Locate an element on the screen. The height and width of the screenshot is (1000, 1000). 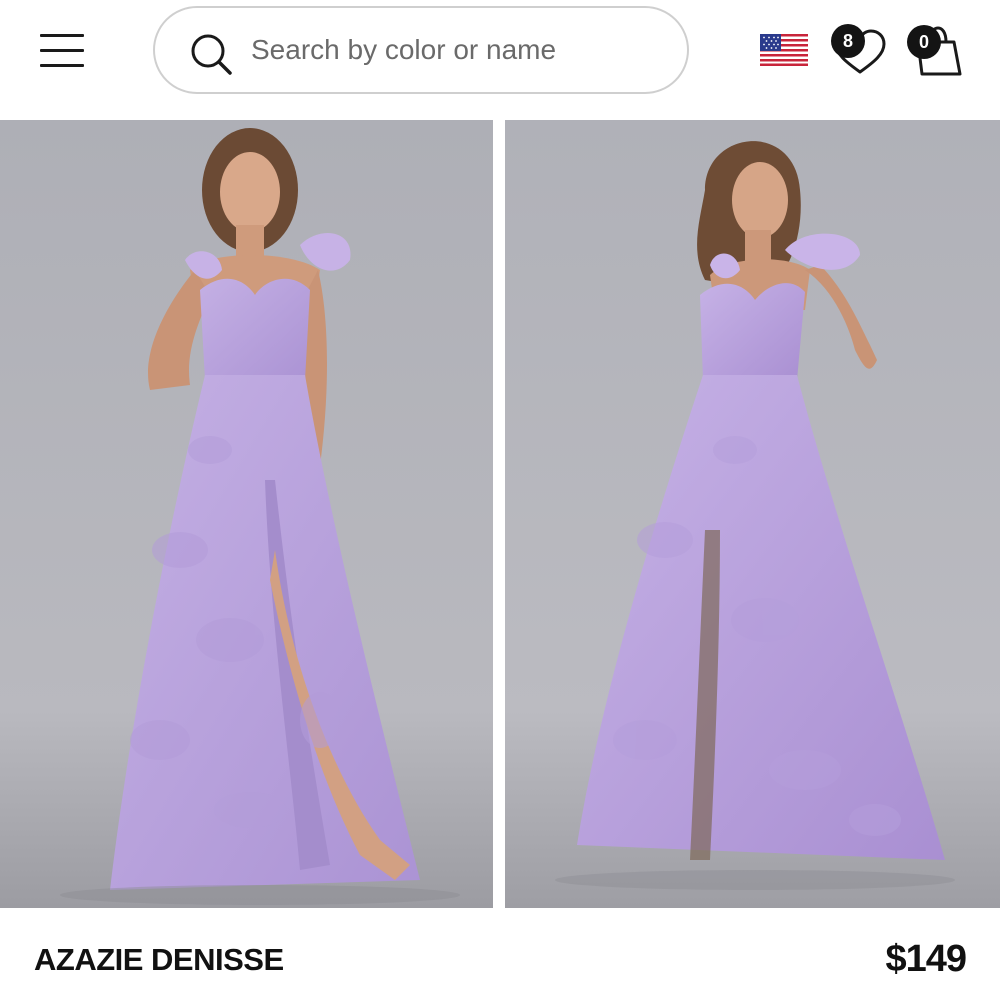
search-bar is located at coordinates (421, 50).